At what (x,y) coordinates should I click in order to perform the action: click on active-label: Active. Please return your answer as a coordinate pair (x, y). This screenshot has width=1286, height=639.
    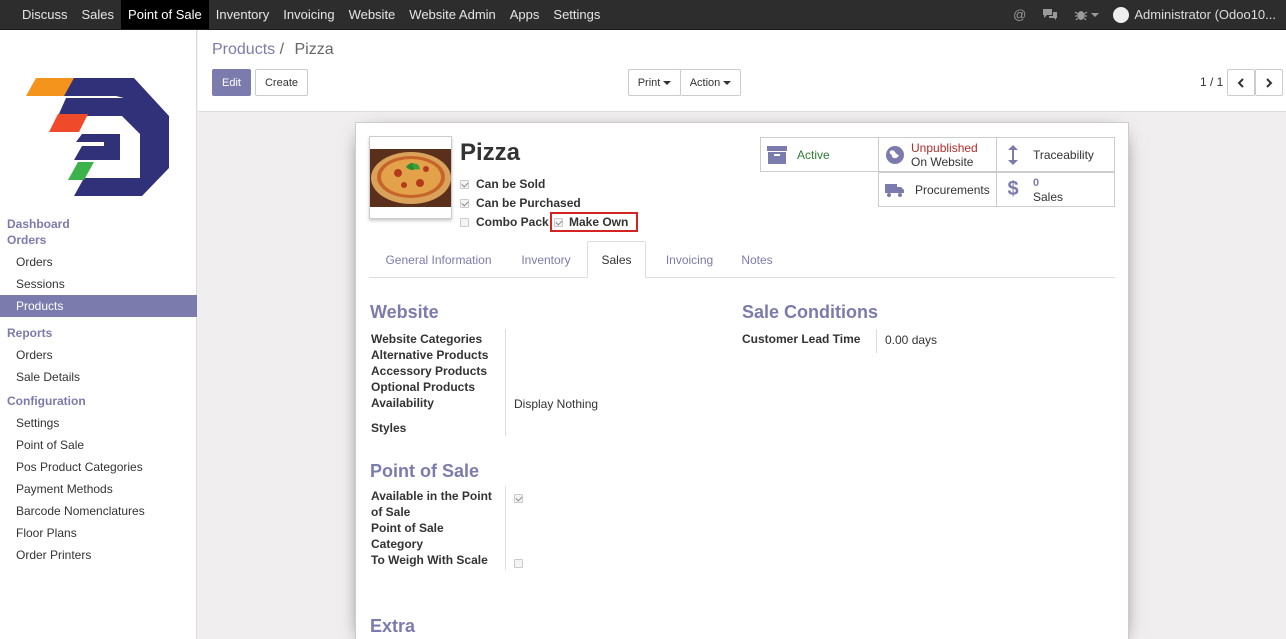
    Looking at the image, I should click on (813, 154).